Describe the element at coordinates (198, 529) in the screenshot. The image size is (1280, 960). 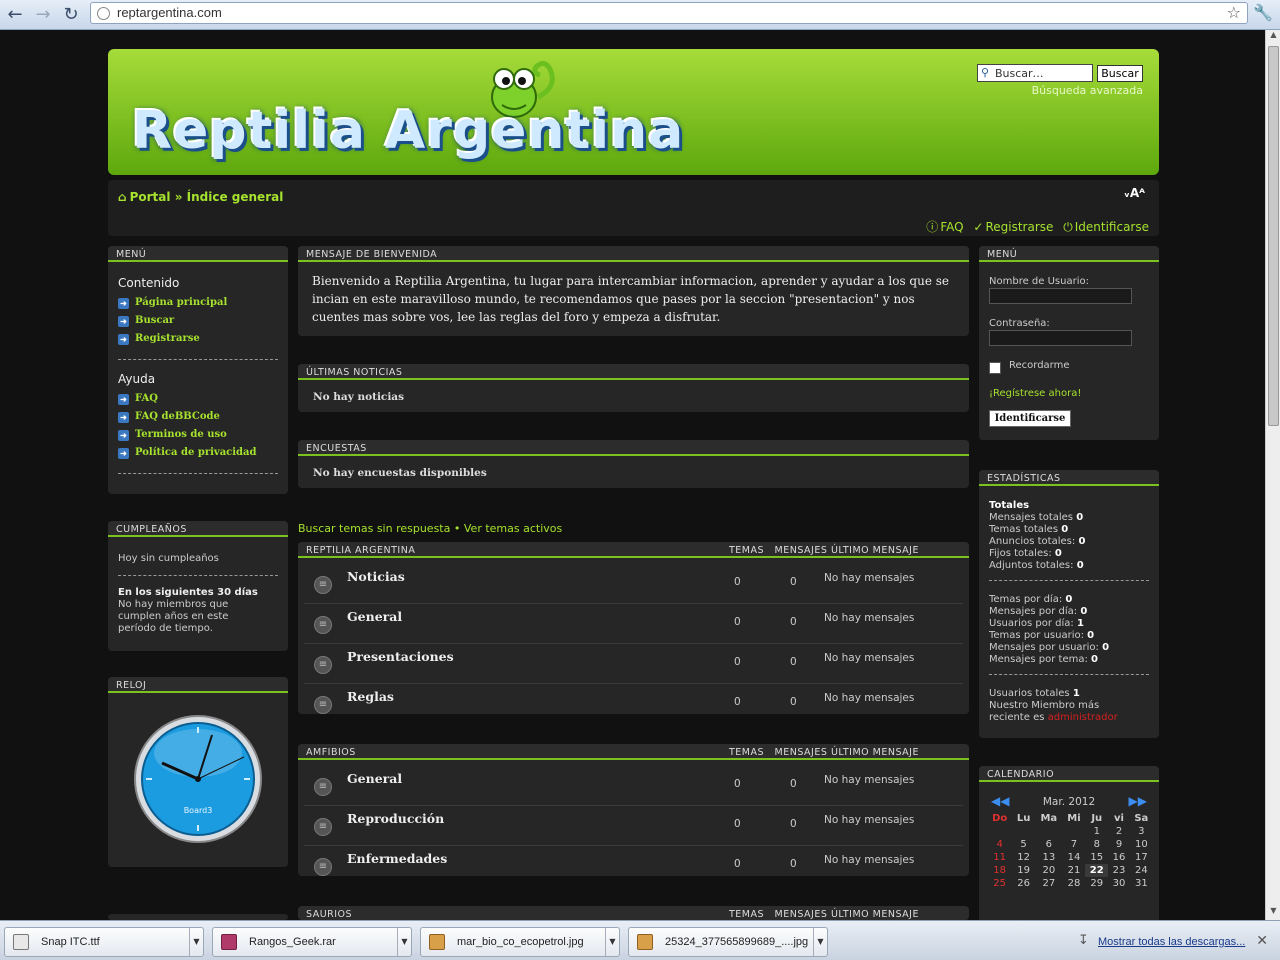
I see `birthdays-title: CUMPLEAÑOS` at that location.